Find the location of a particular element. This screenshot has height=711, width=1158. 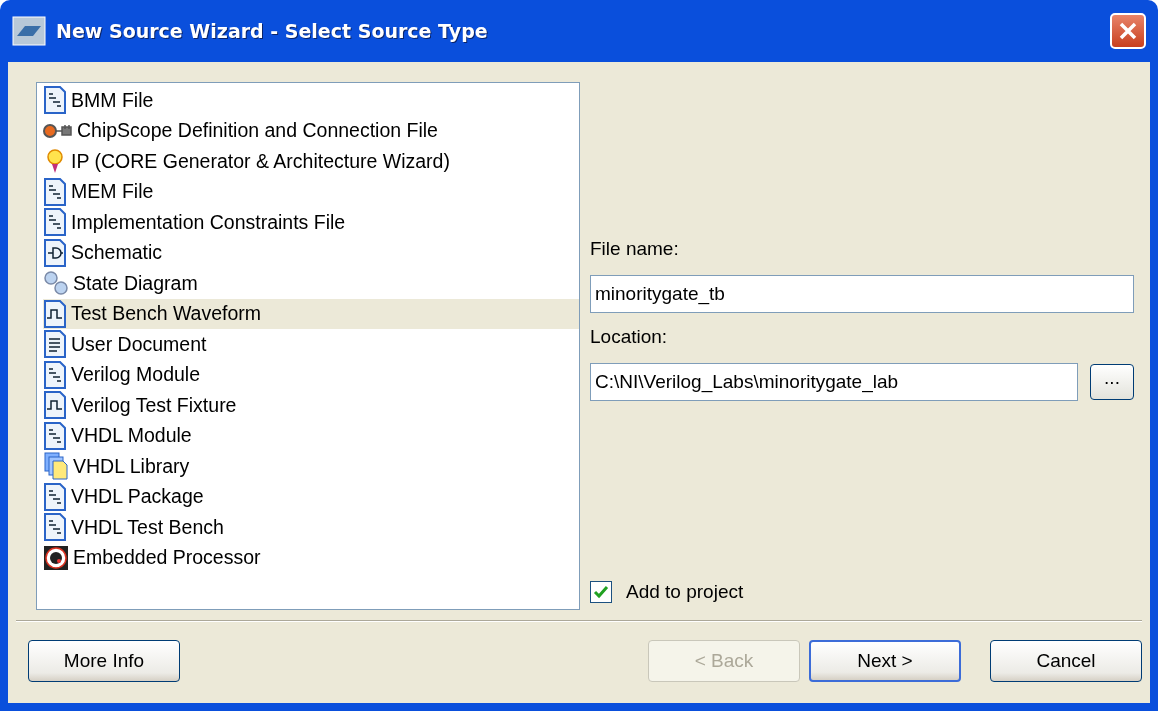

wizard-button: Next > is located at coordinates (885, 661).